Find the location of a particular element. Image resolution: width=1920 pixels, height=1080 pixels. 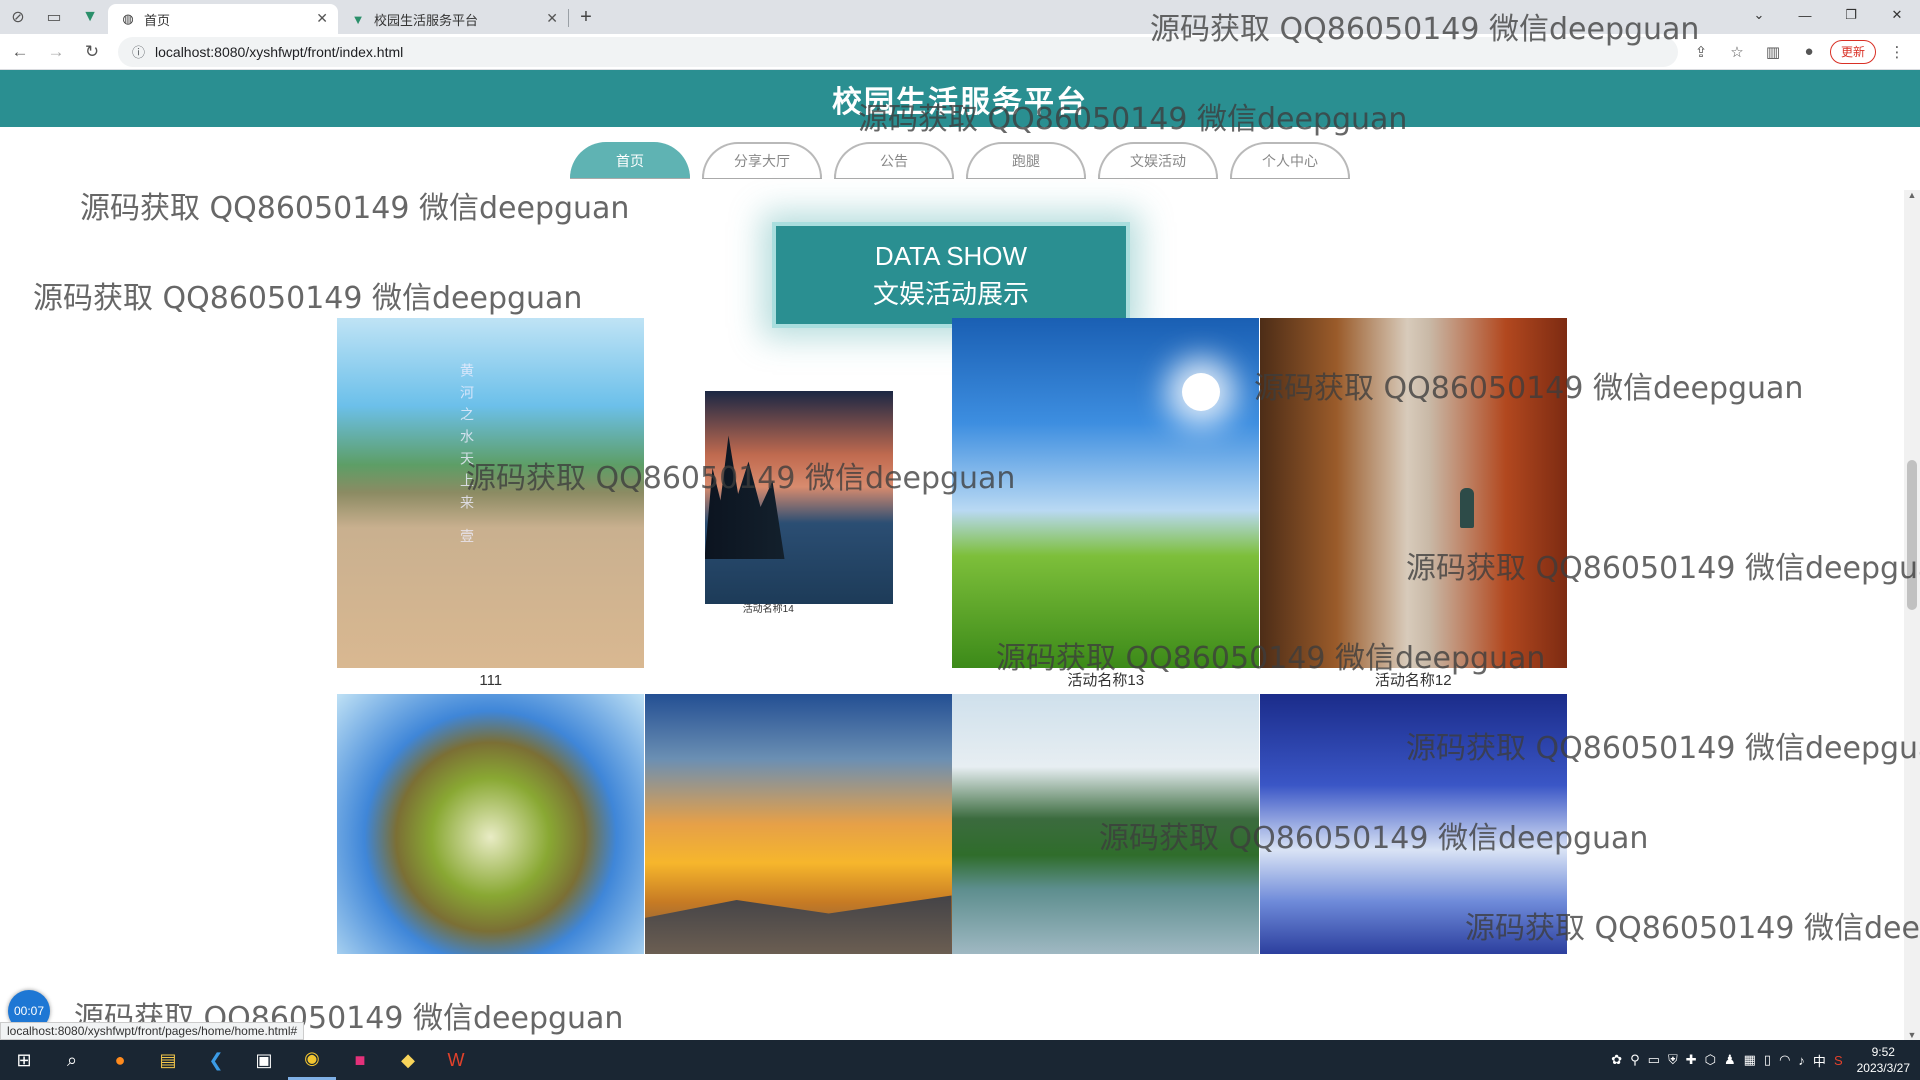

person-figure is located at coordinates (1466, 508).